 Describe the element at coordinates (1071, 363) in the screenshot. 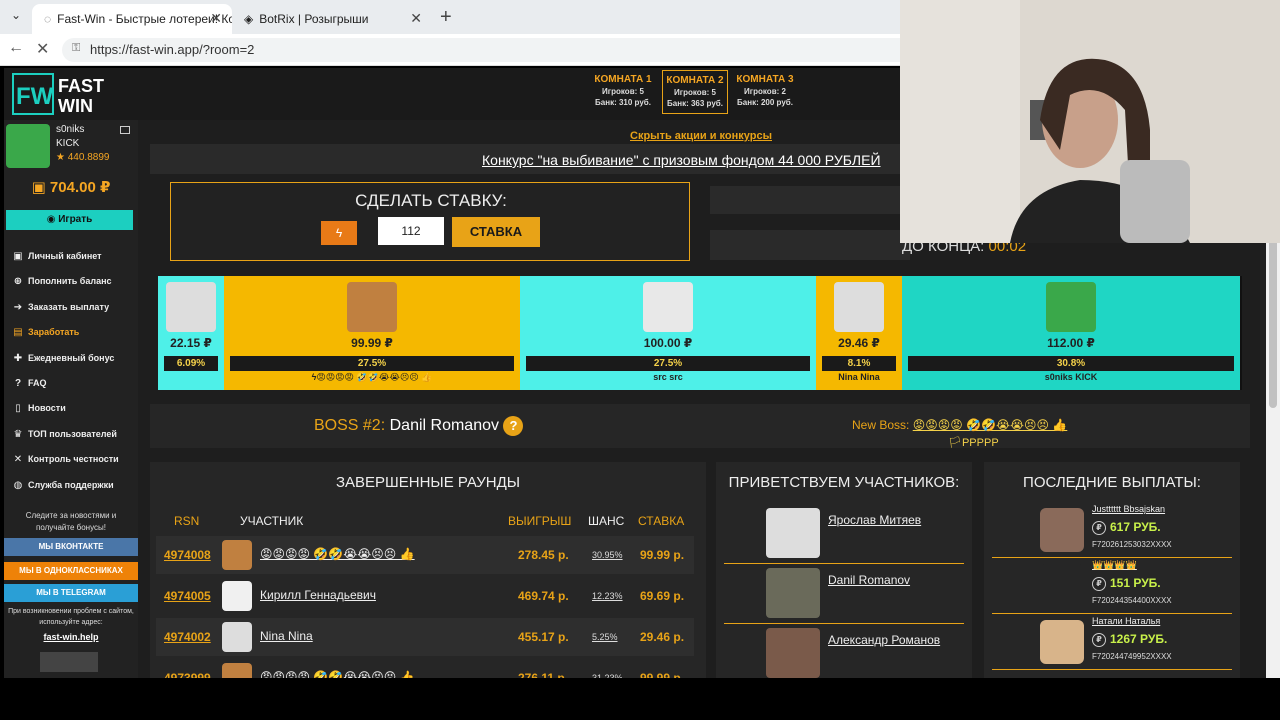

I see `player-chance: 30.8%` at that location.